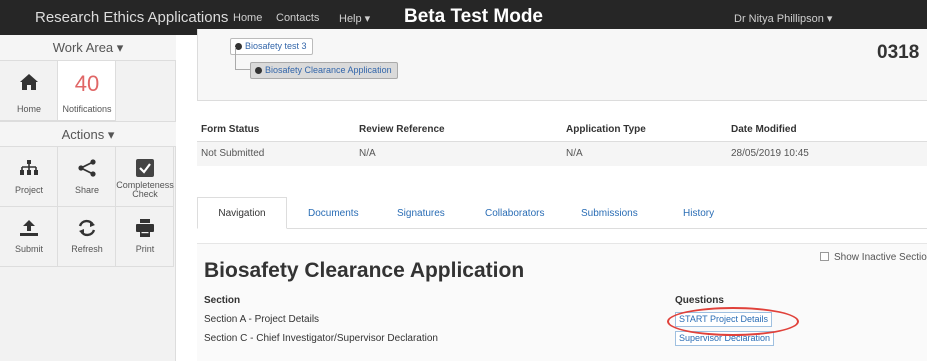  I want to click on tree-node-selected: Biosafety Clearance Application, so click(324, 70).